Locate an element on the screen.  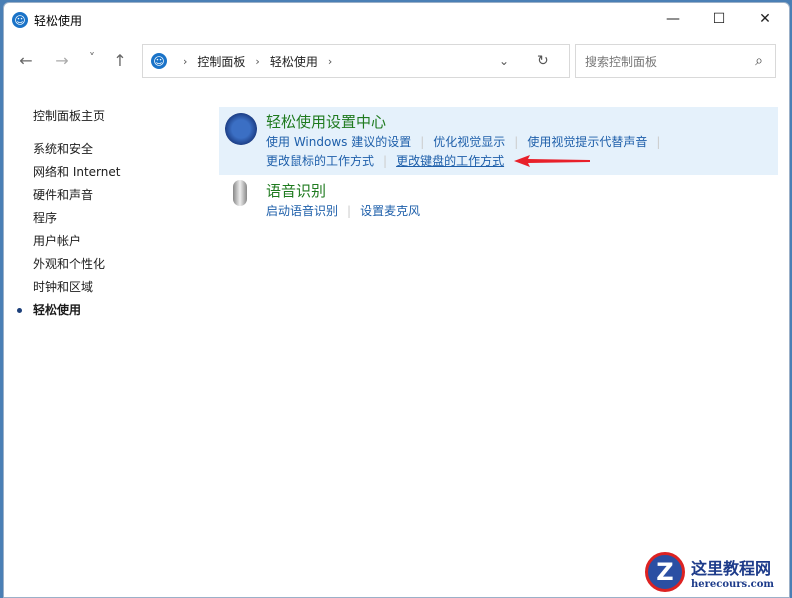
category-title: 轻松使用设置中心 is located at coordinates (522, 122).